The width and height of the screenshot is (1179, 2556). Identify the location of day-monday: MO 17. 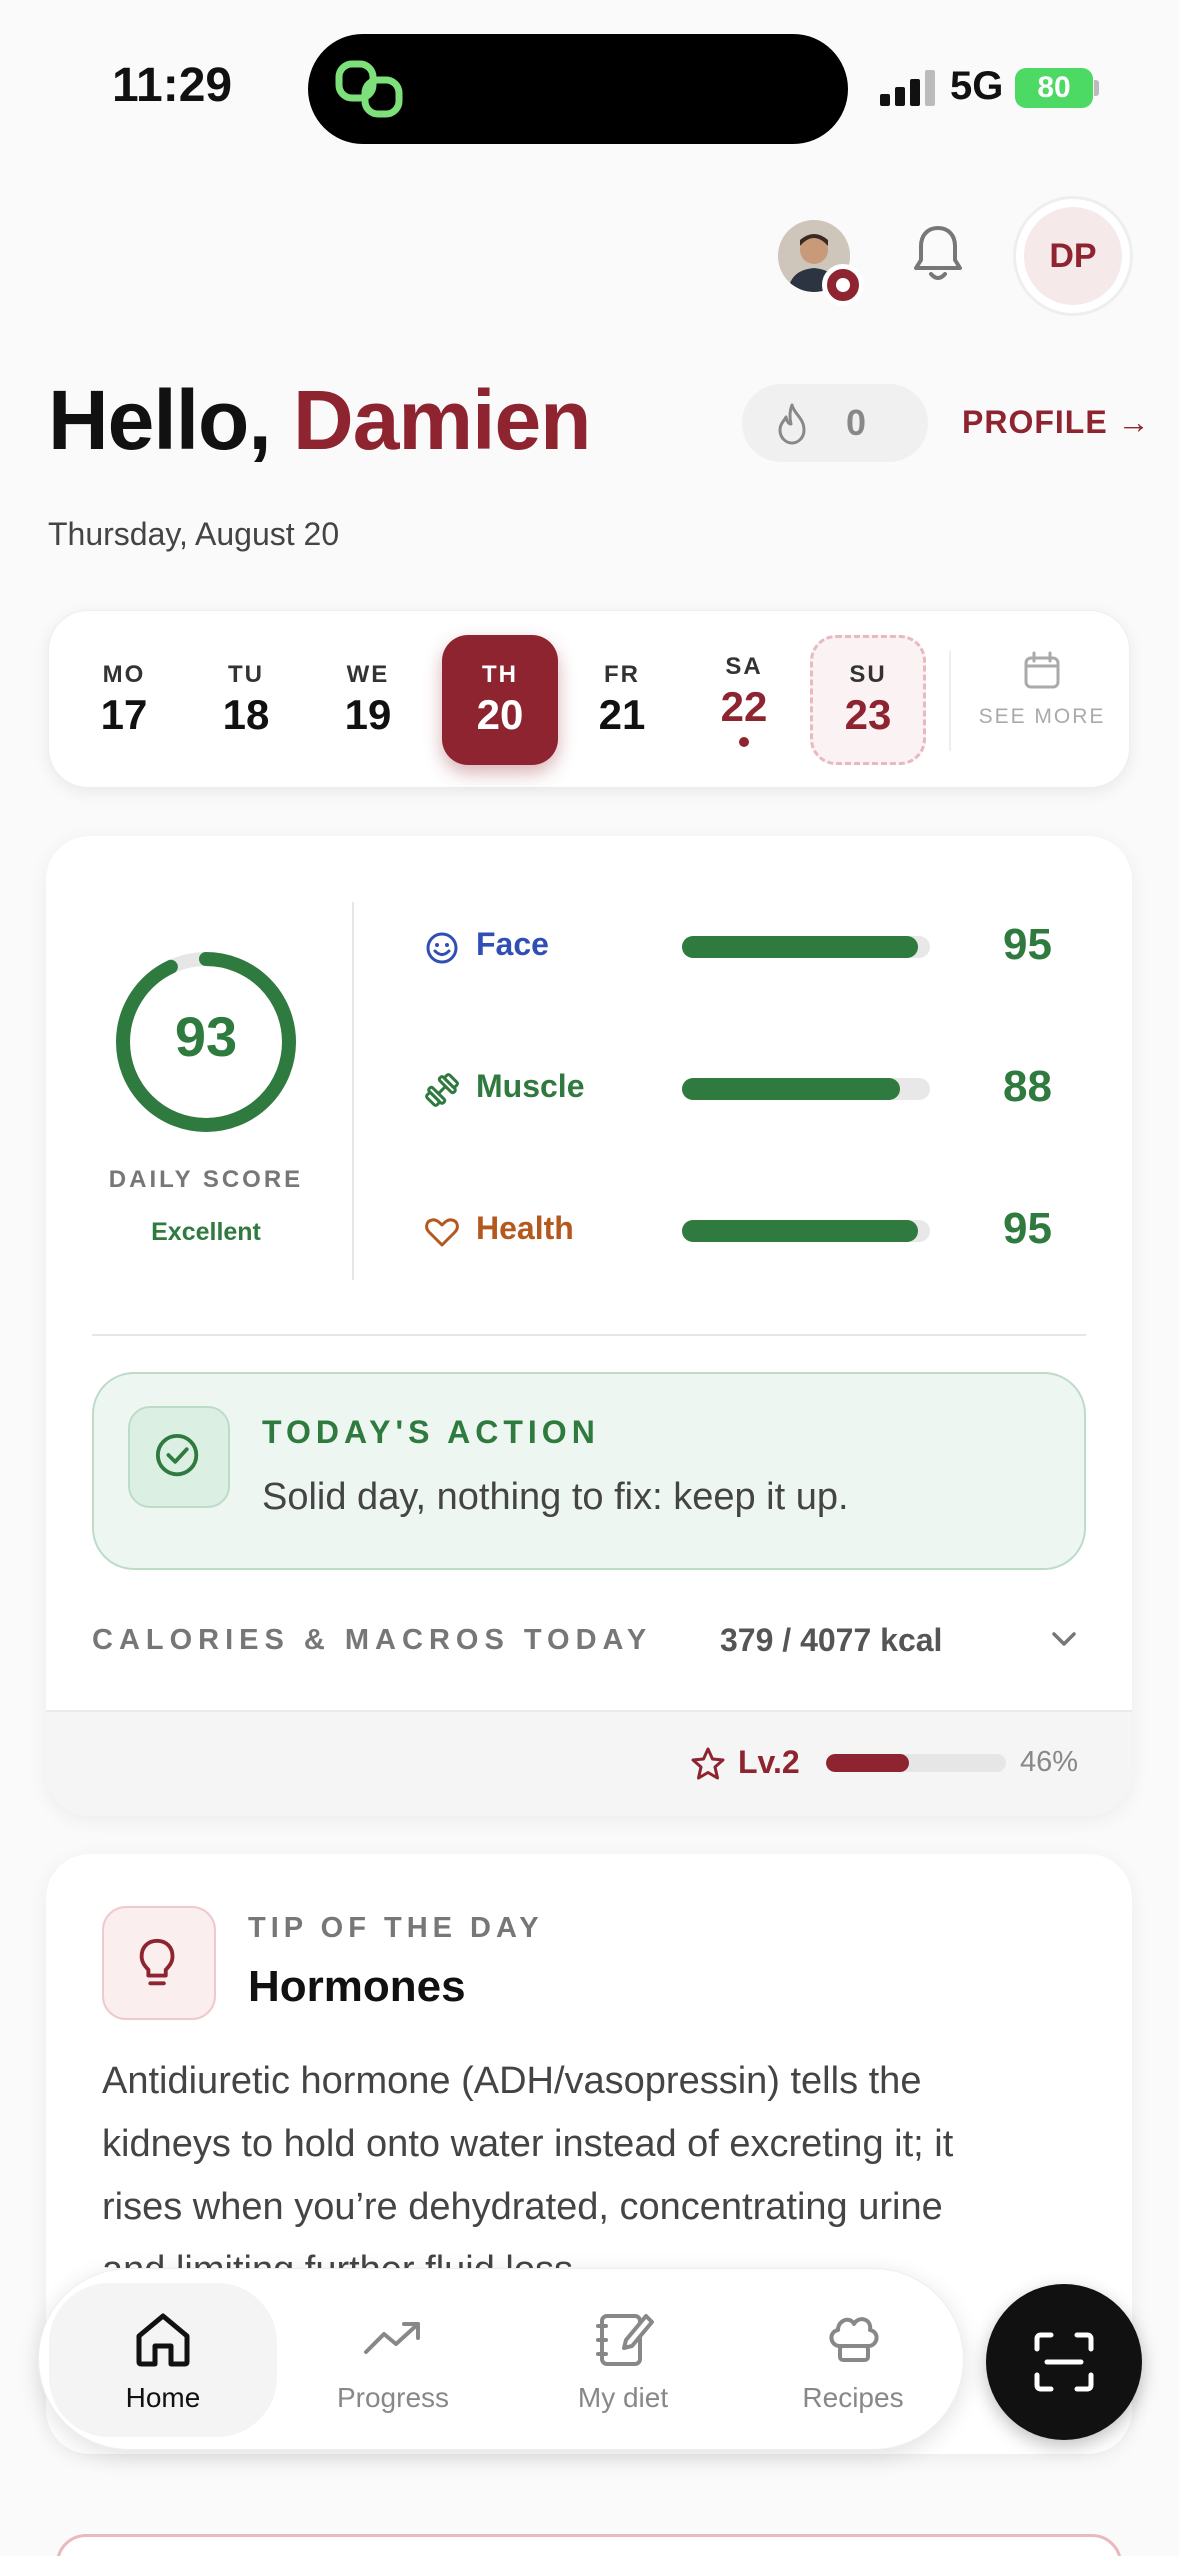
(124, 700).